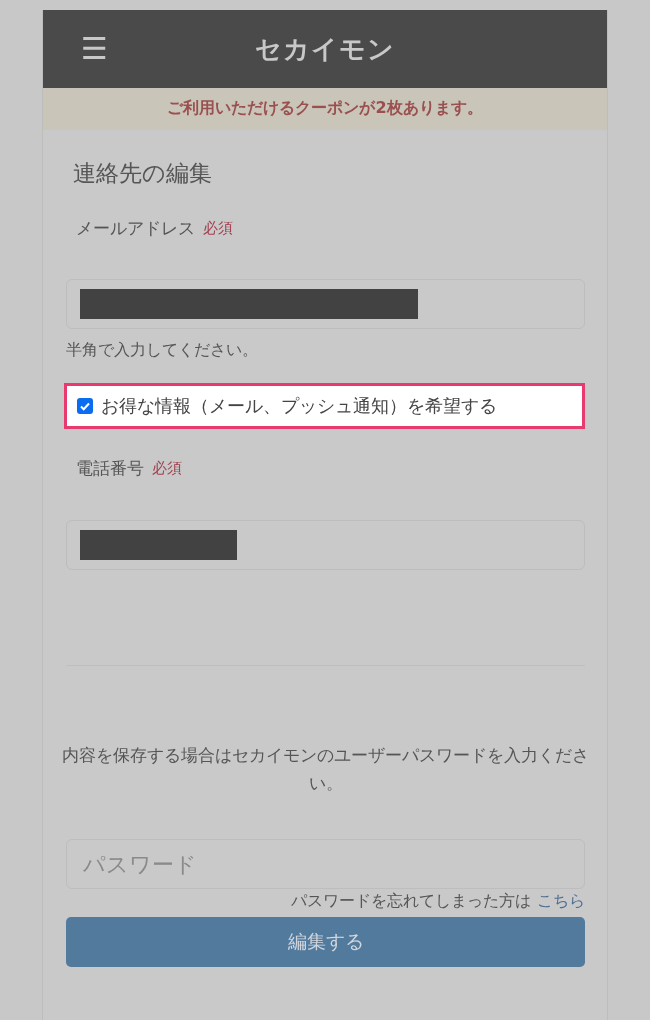 This screenshot has width=650, height=1020. Describe the element at coordinates (561, 901) in the screenshot. I see `forgot-link: こちら` at that location.